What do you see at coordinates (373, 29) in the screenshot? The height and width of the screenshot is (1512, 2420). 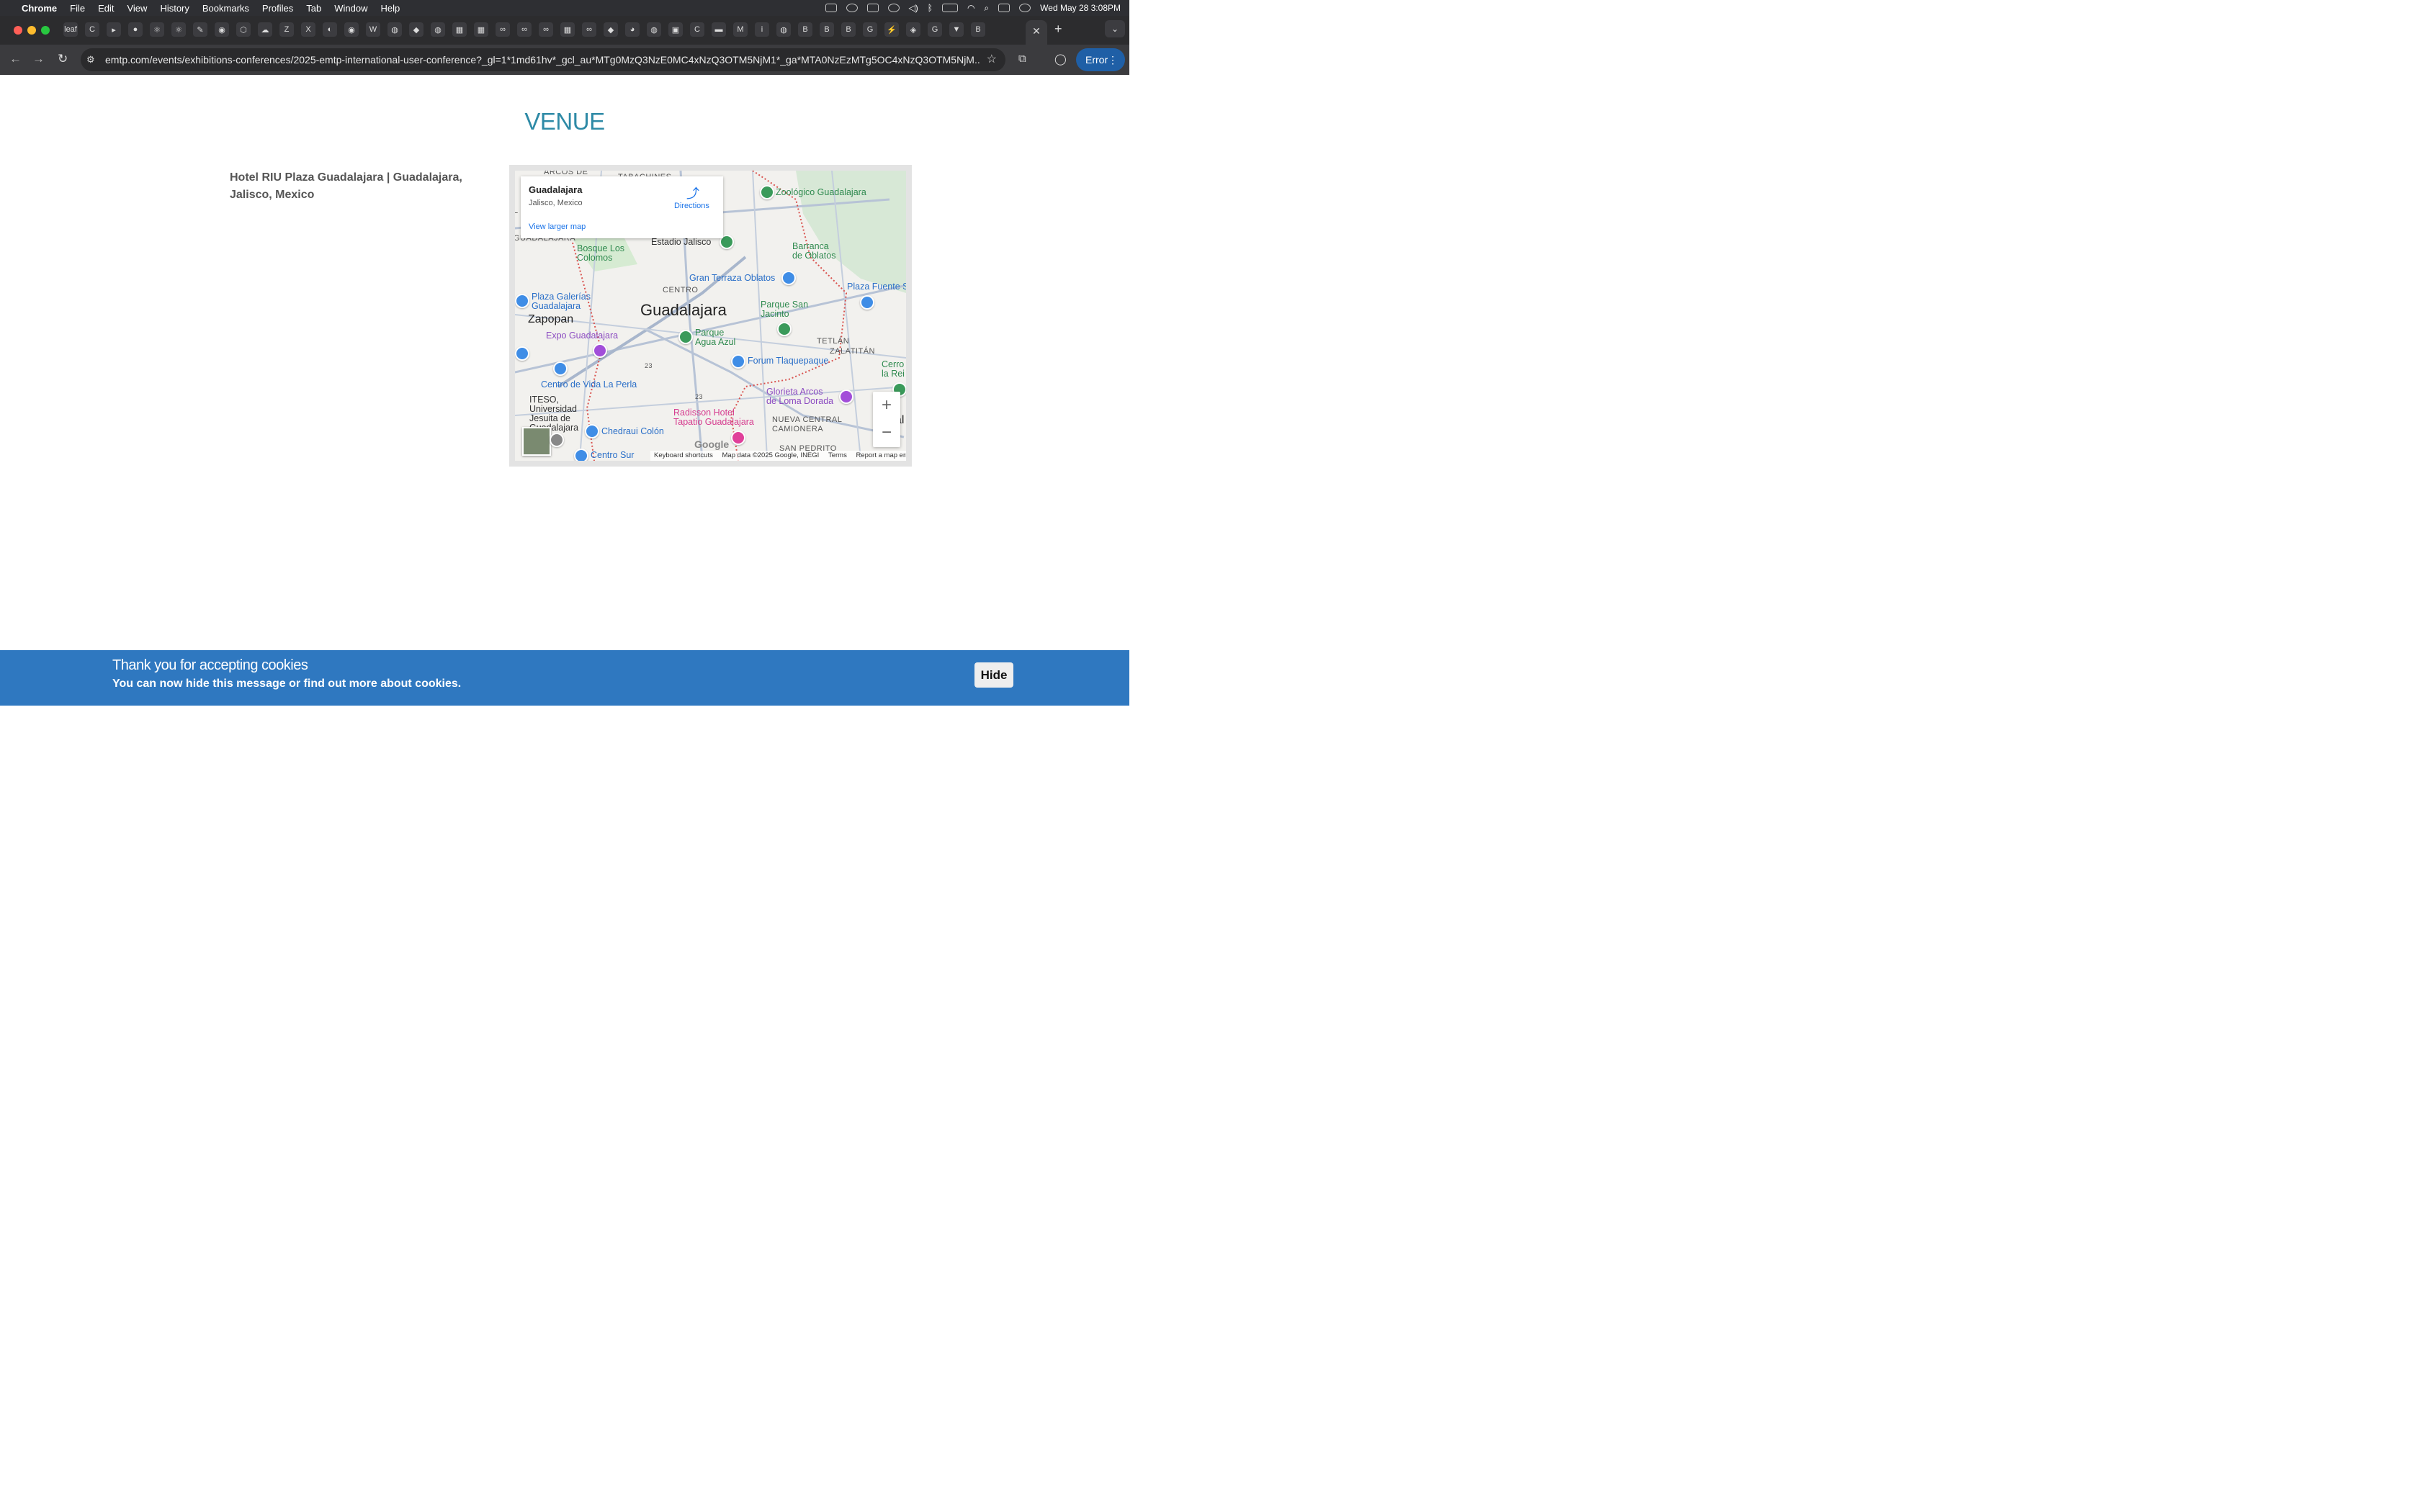 I see `tab-favicon: W` at bounding box center [373, 29].